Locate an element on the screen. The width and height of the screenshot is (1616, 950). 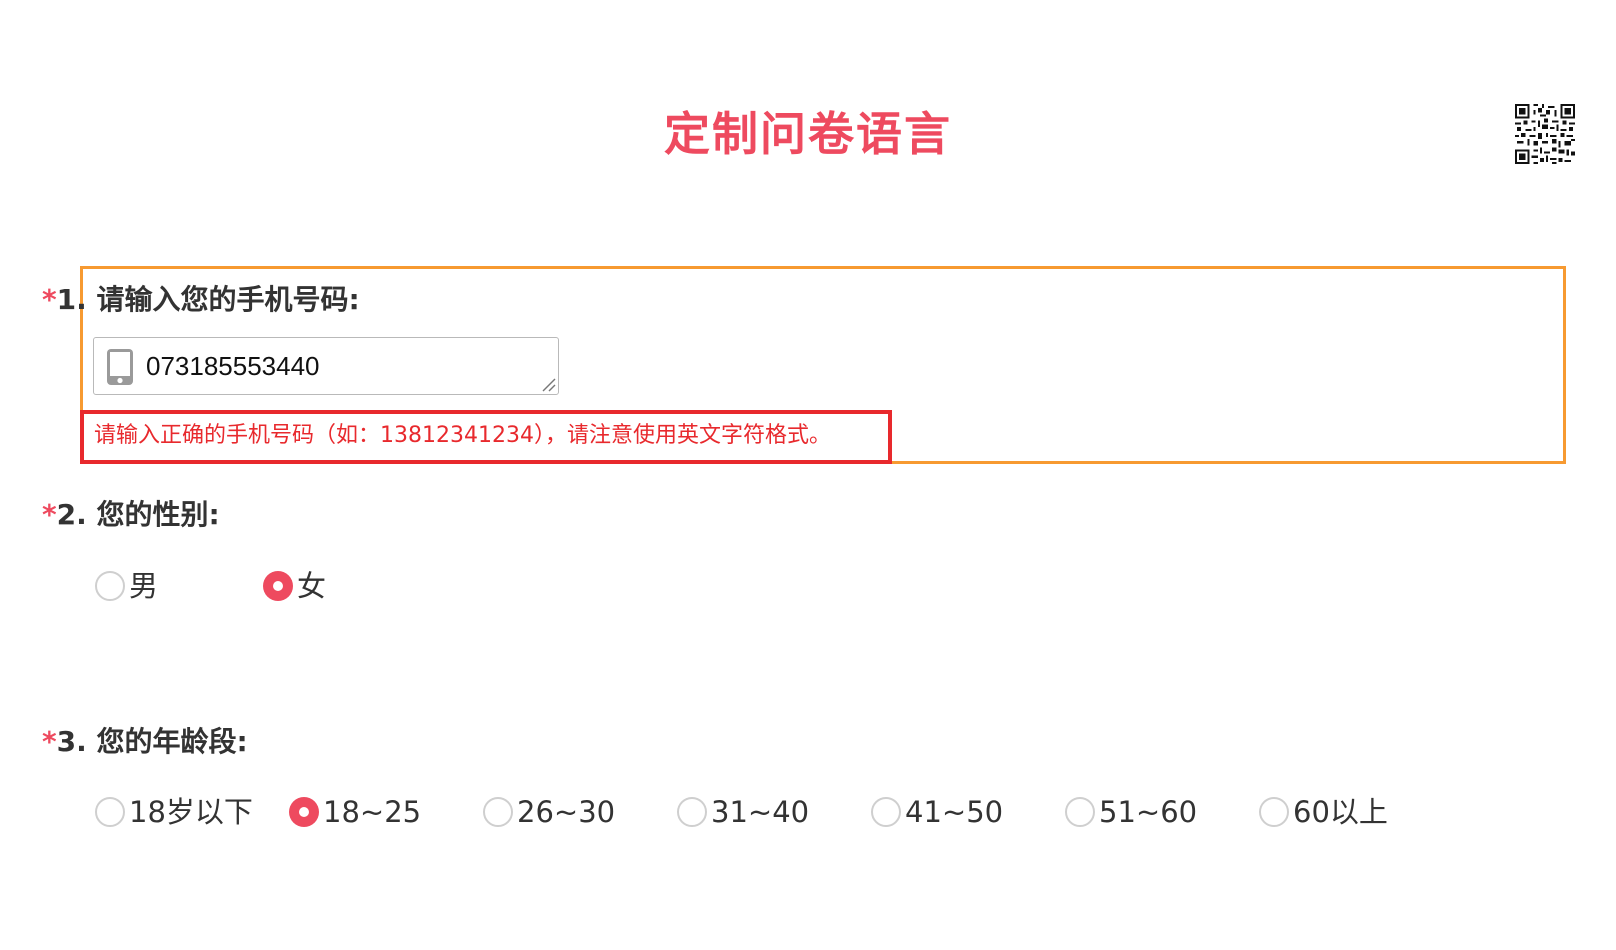
age-option-over-60: 60以上 is located at coordinates (1323, 812).